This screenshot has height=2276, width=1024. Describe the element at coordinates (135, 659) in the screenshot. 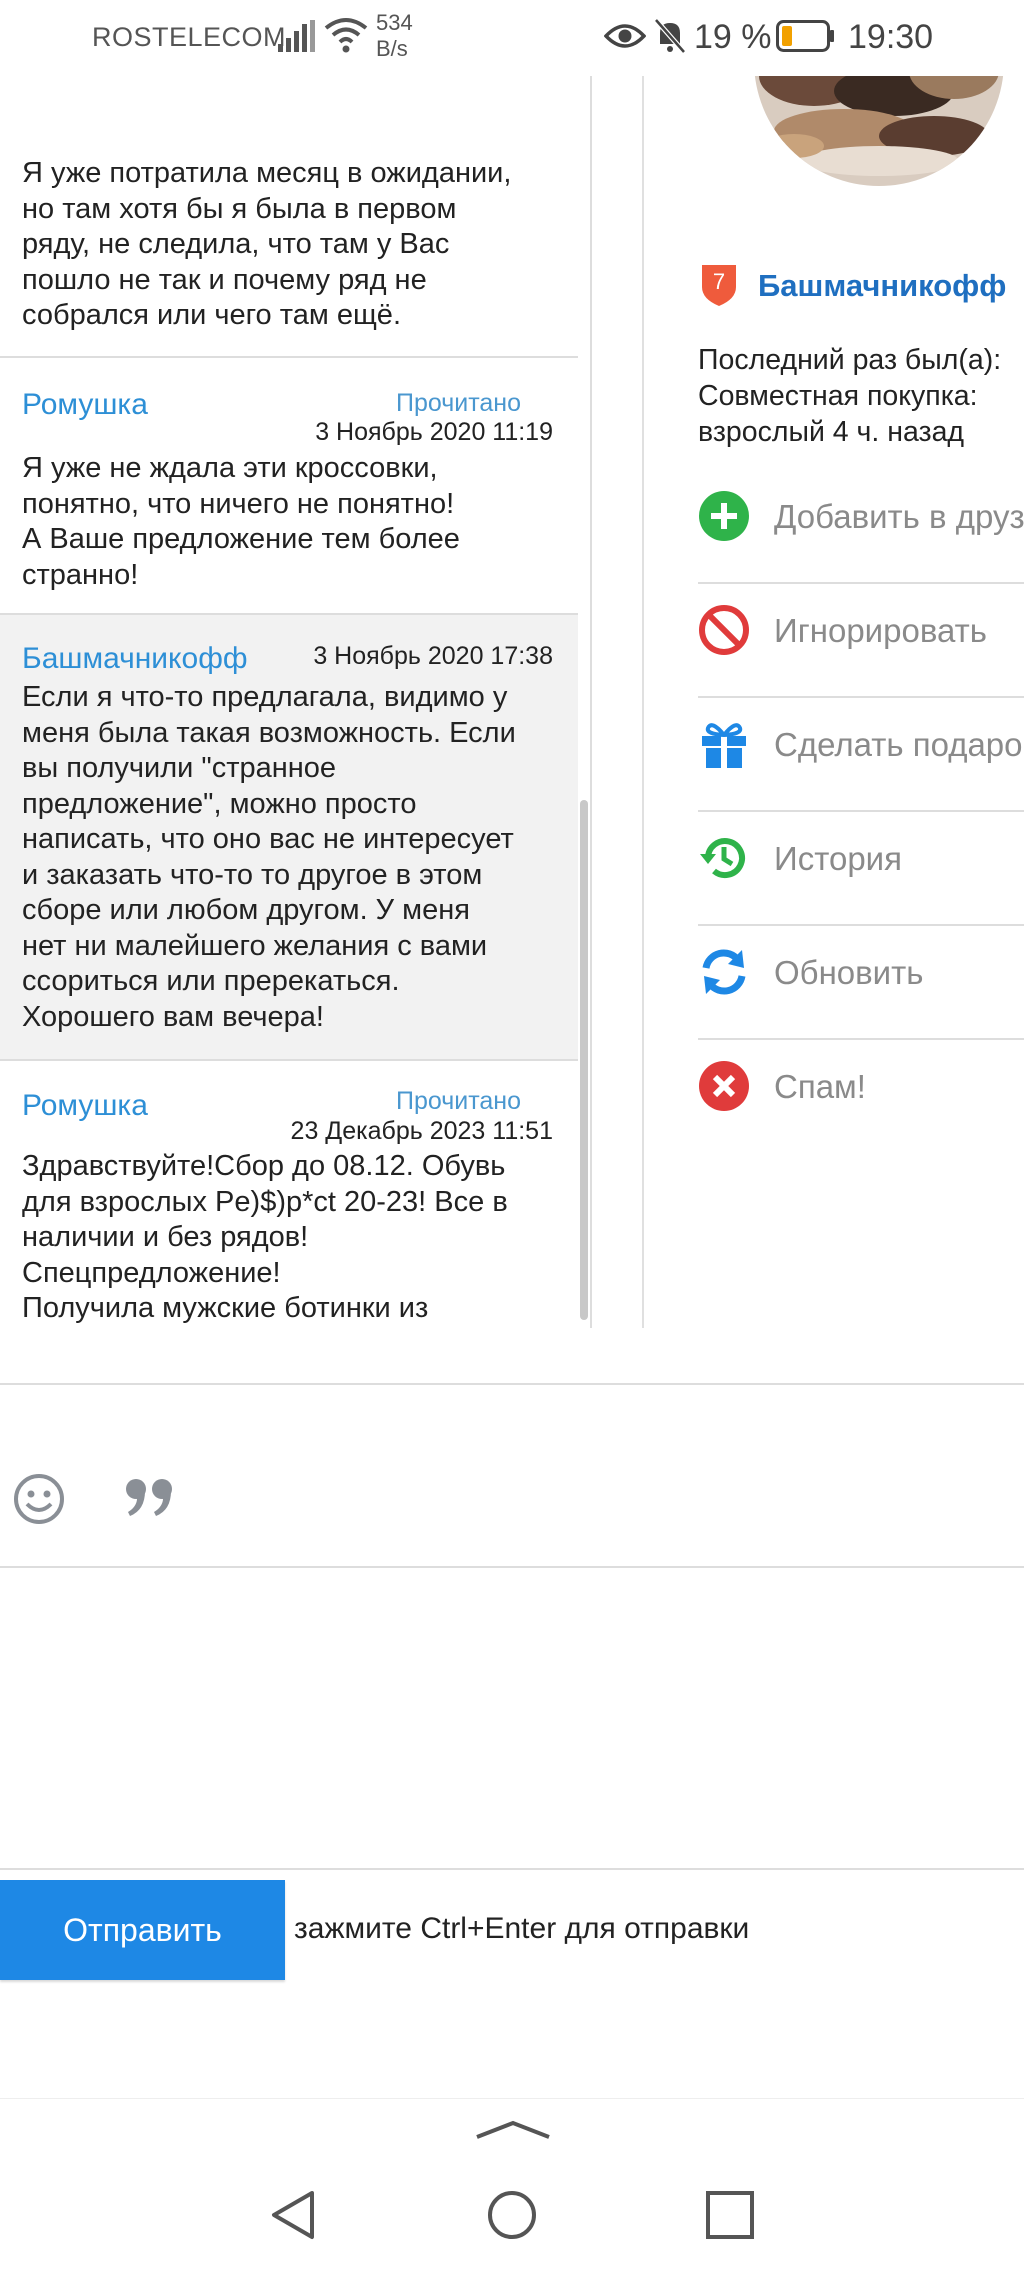

I see `message-author-link: Башмачникофф` at that location.